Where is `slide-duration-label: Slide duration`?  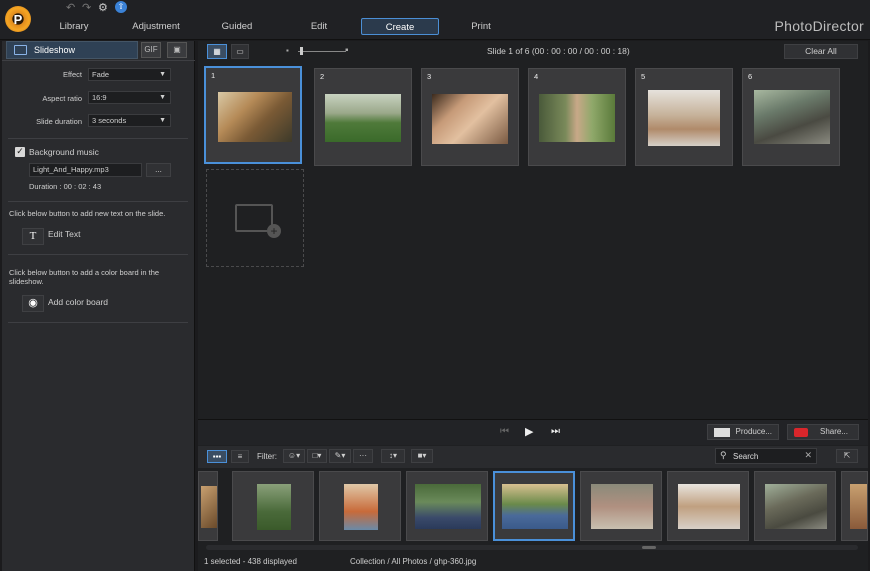
slide-duration-label: Slide duration is located at coordinates (59, 121).